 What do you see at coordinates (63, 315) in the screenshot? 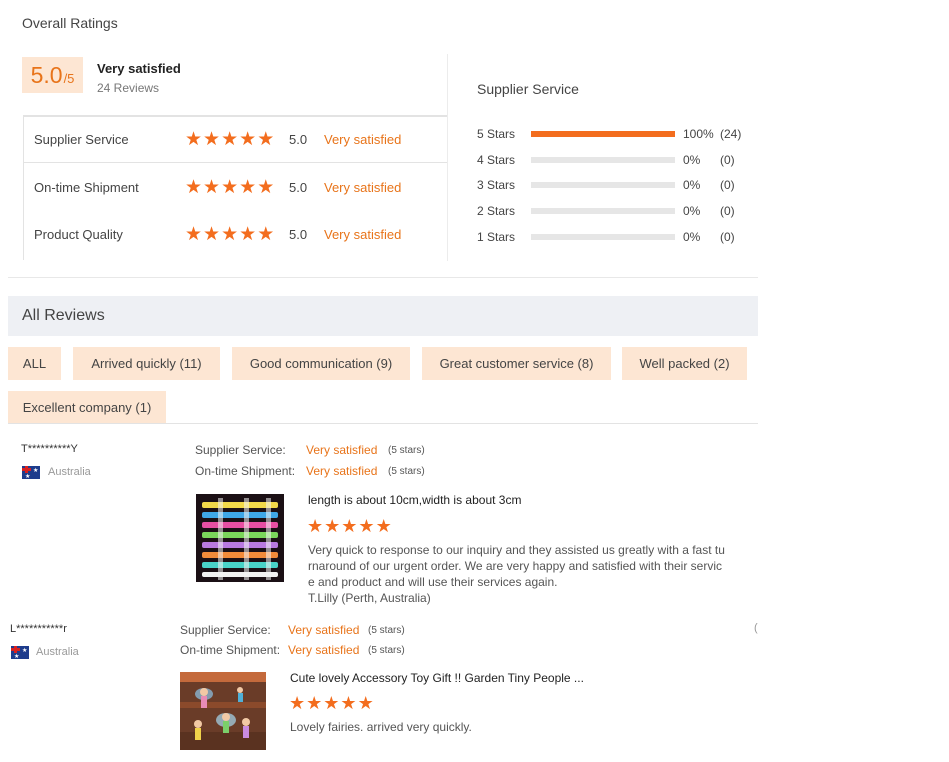
I see `all-reviews-title: All Reviews` at bounding box center [63, 315].